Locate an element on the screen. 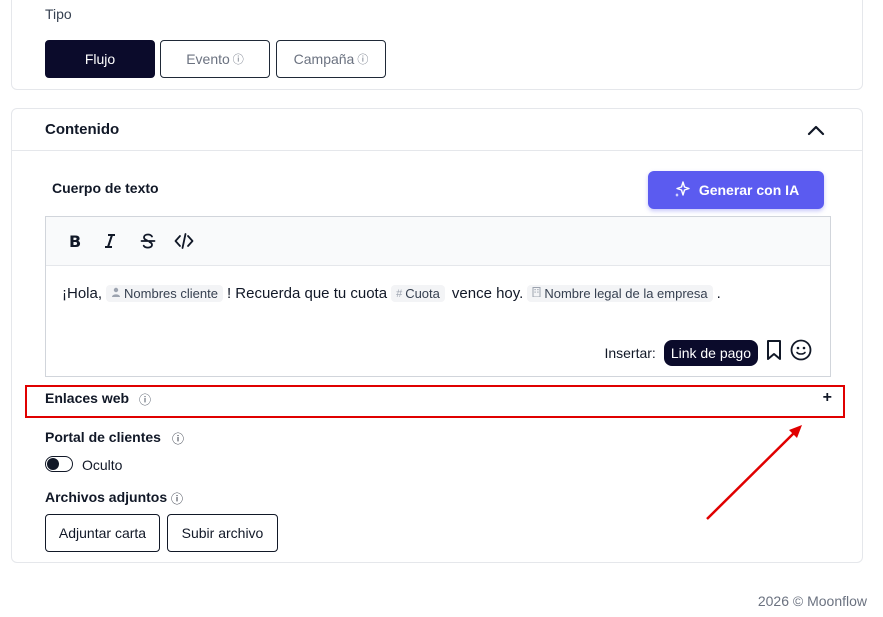 This screenshot has width=883, height=617. text-segment: ¡Hola, is located at coordinates (82, 293).